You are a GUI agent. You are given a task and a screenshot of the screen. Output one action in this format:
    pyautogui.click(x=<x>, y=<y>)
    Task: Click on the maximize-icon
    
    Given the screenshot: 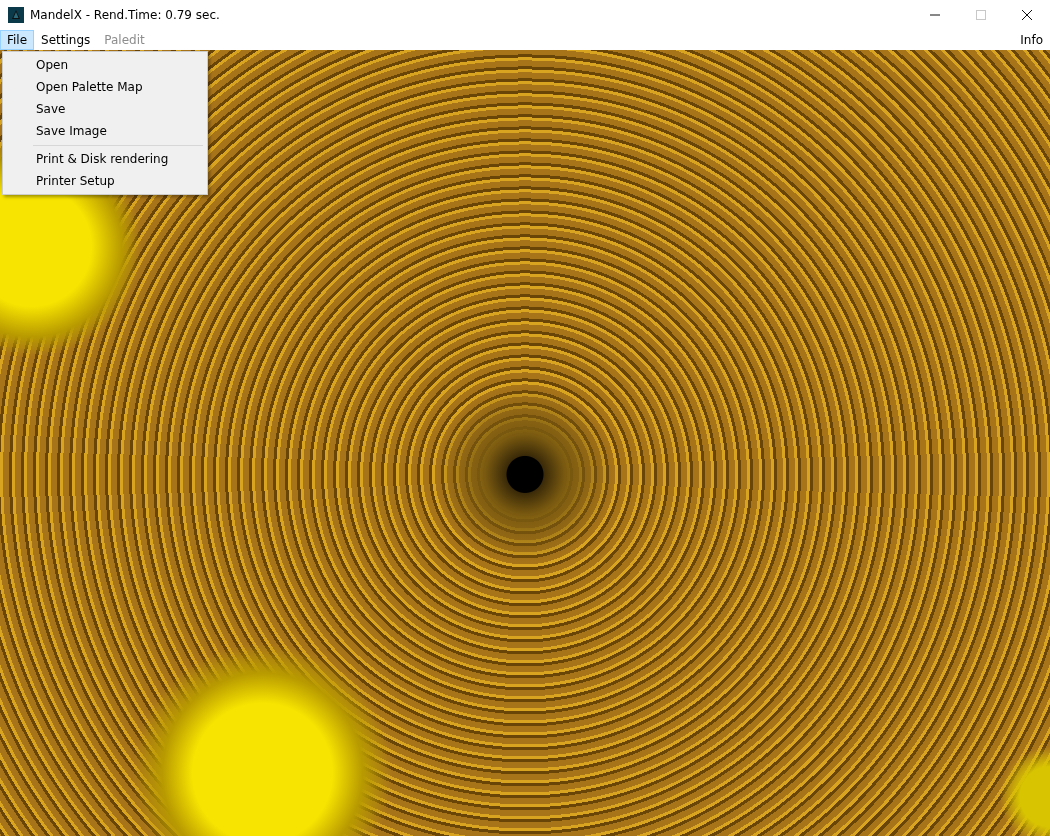 What is the action you would take?
    pyautogui.click(x=981, y=15)
    